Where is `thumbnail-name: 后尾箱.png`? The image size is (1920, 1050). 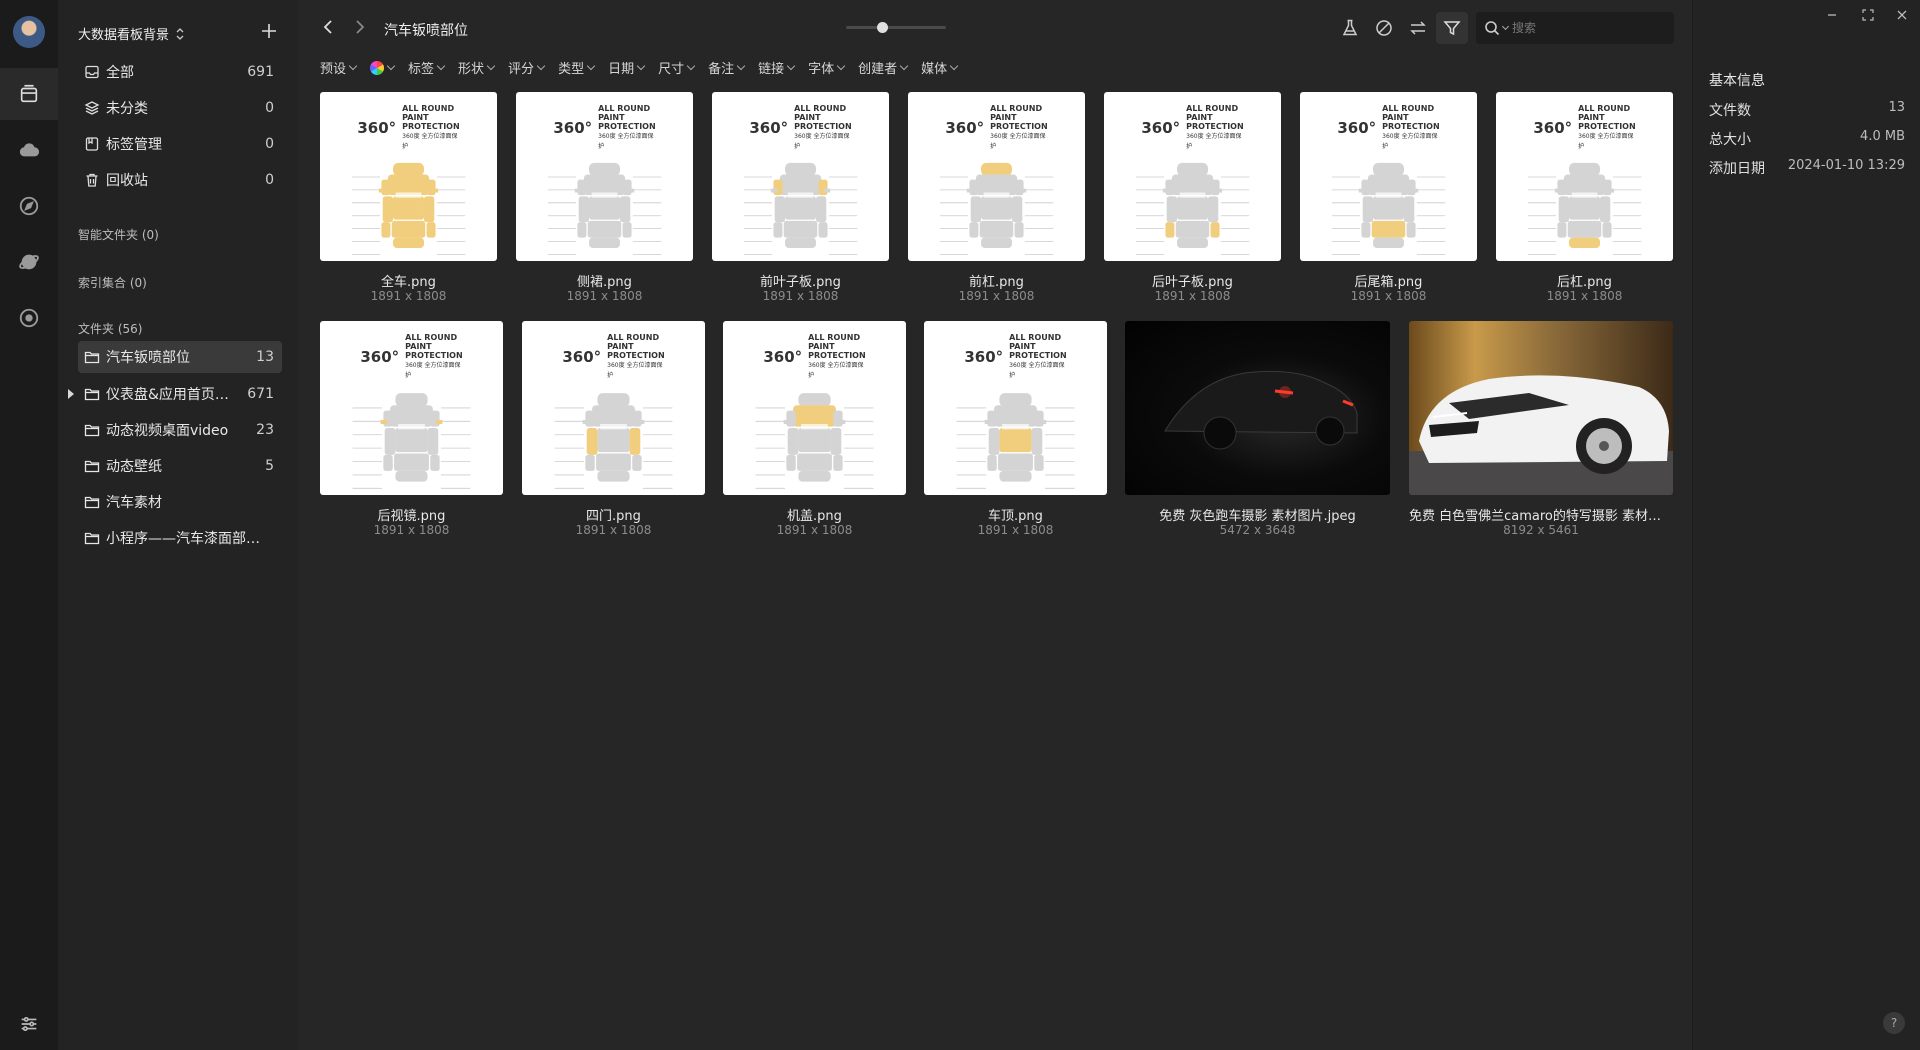 thumbnail-name: 后尾箱.png is located at coordinates (1388, 280).